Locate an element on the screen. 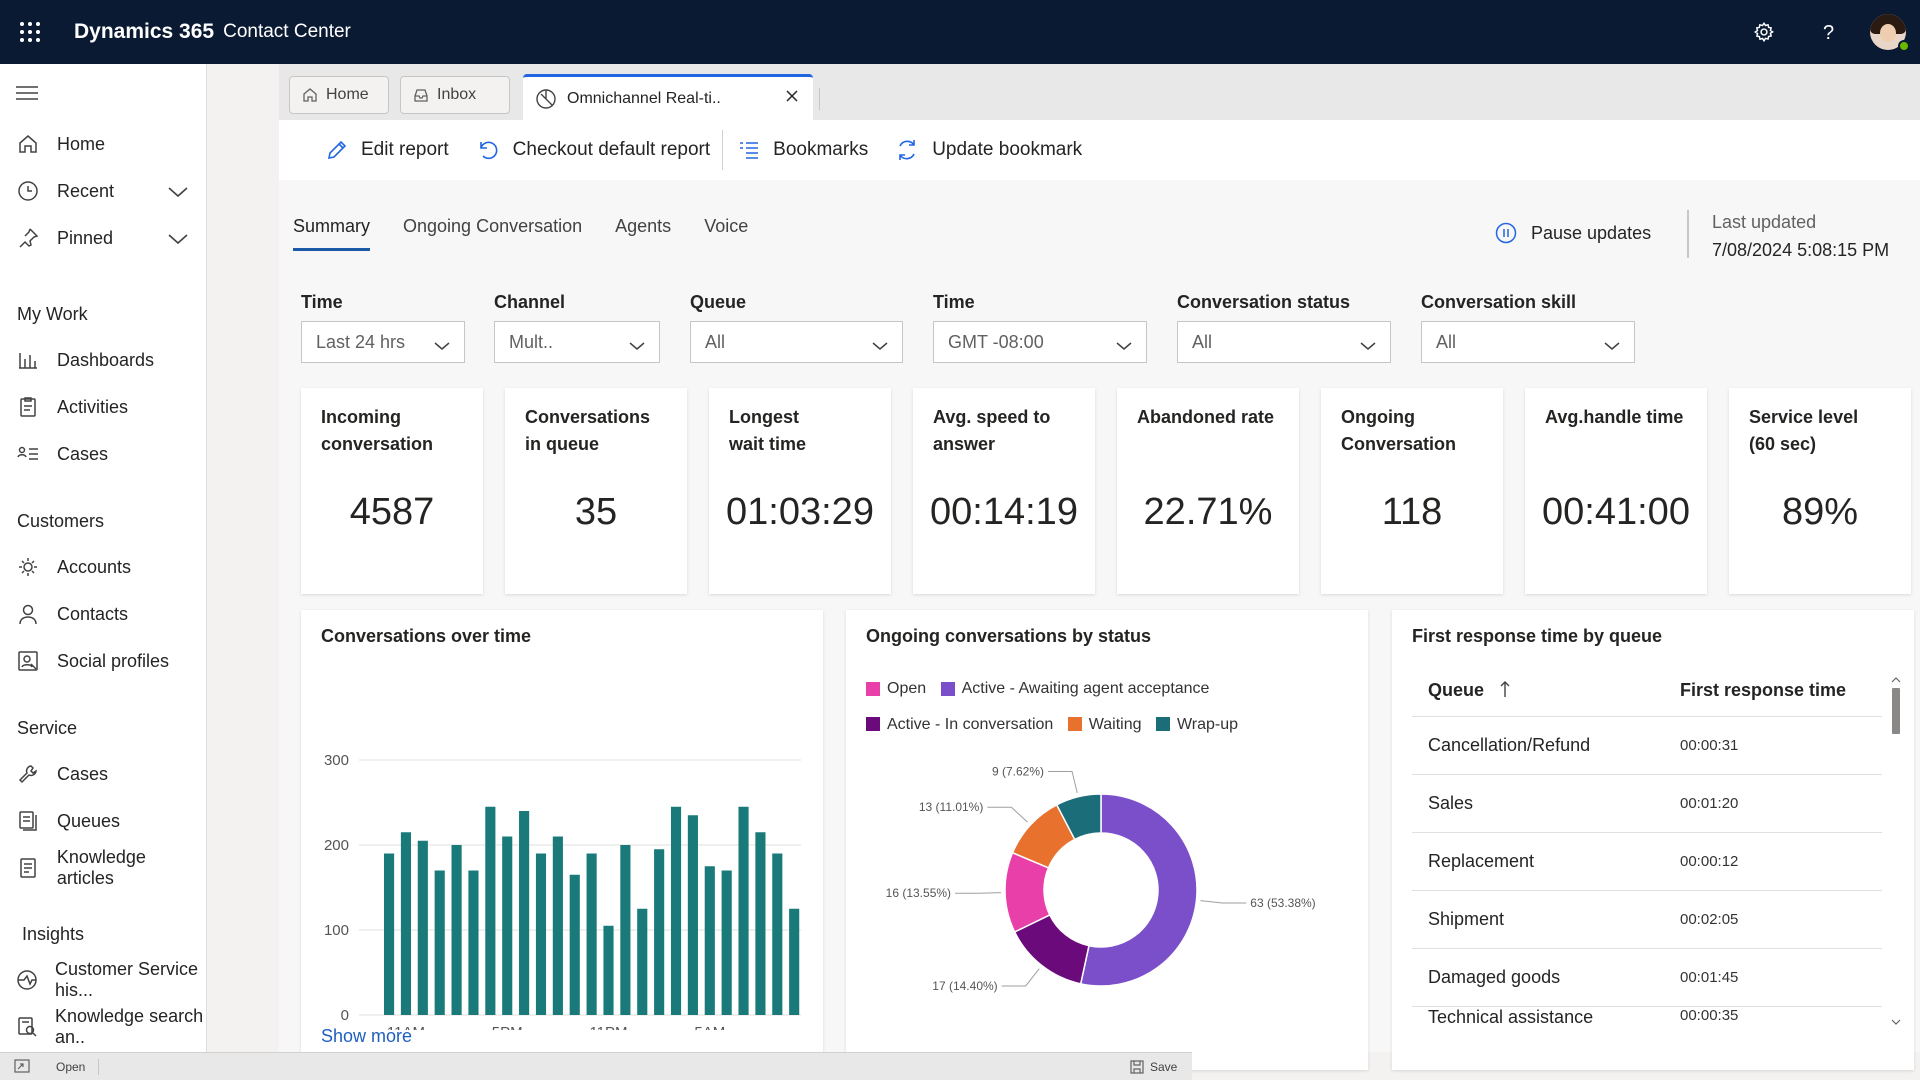 The height and width of the screenshot is (1080, 1920). timezone-dropdown: GMT -08:00 is located at coordinates (1040, 342).